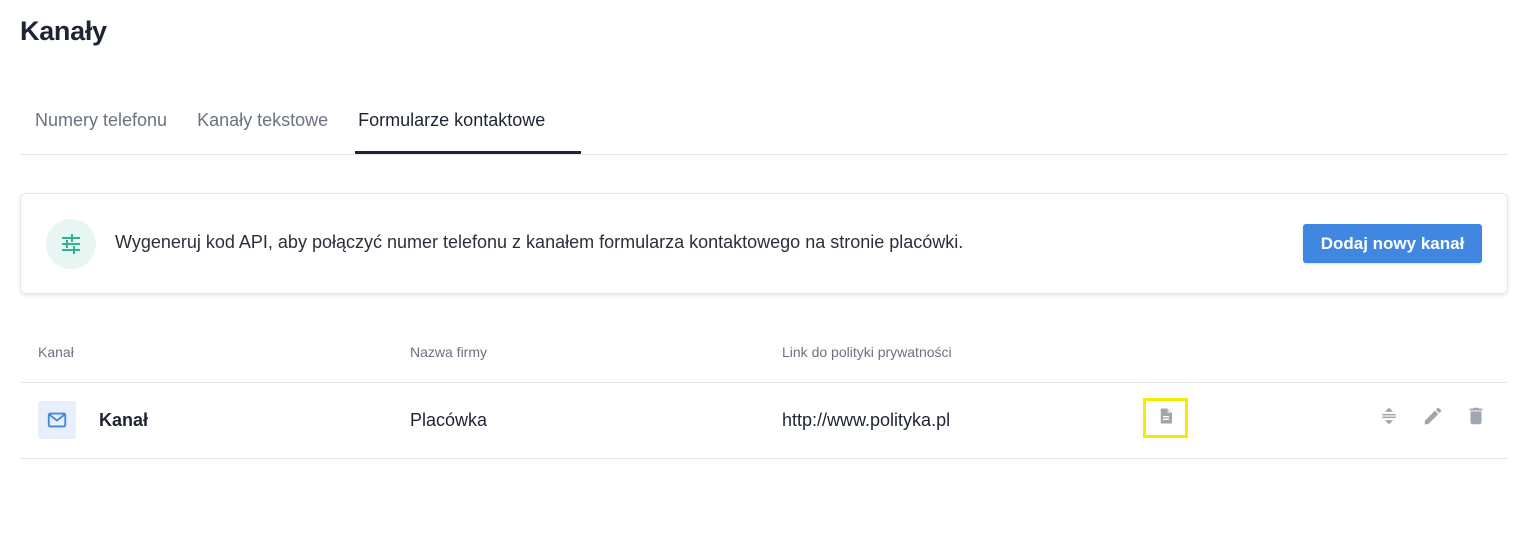  What do you see at coordinates (262, 120) in the screenshot?
I see `tab-text-channels: Kanały tekstowe` at bounding box center [262, 120].